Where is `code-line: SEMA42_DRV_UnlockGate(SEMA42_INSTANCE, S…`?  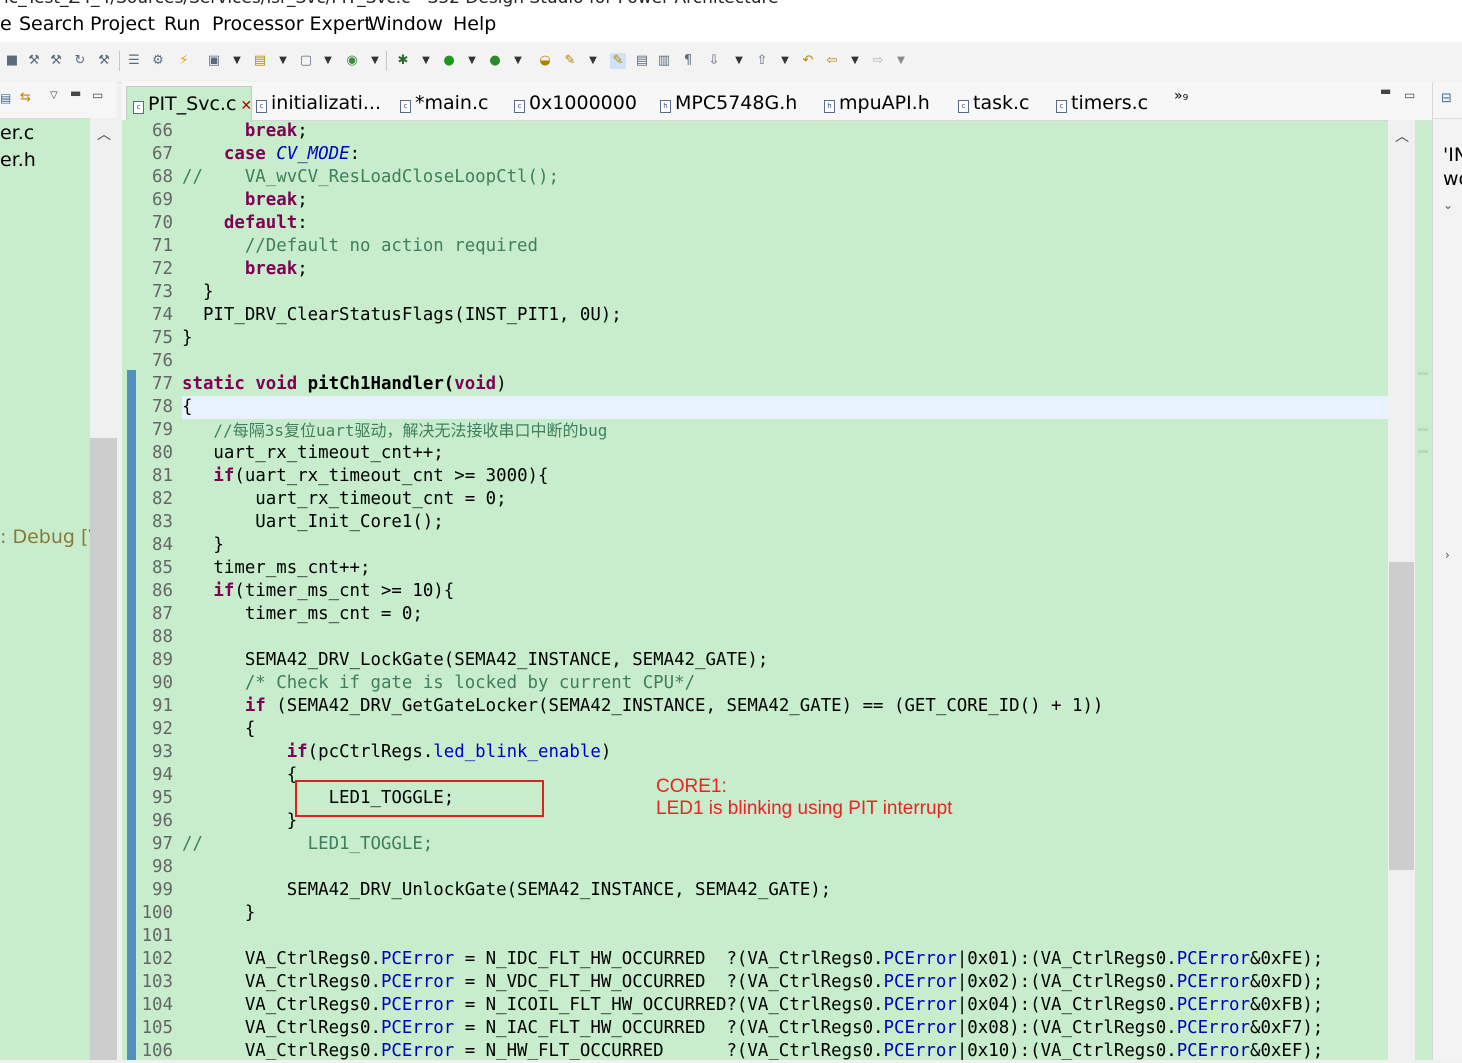 code-line: SEMA42_DRV_UnlockGate(SEMA42_INSTANCE, S… is located at coordinates (507, 890).